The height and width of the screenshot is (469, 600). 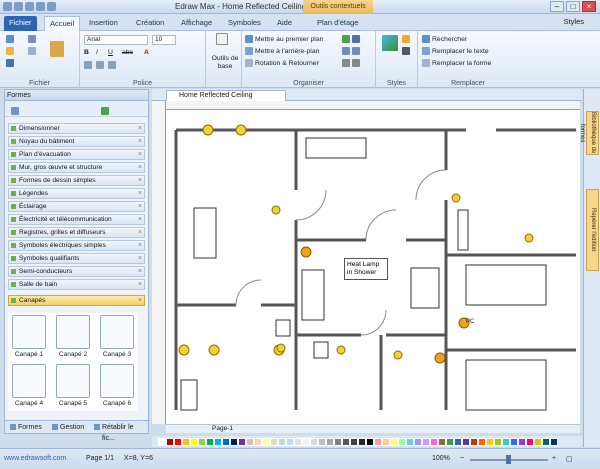 I want to click on replace-text-button: Remplacer le texte, so click(x=455, y=51).